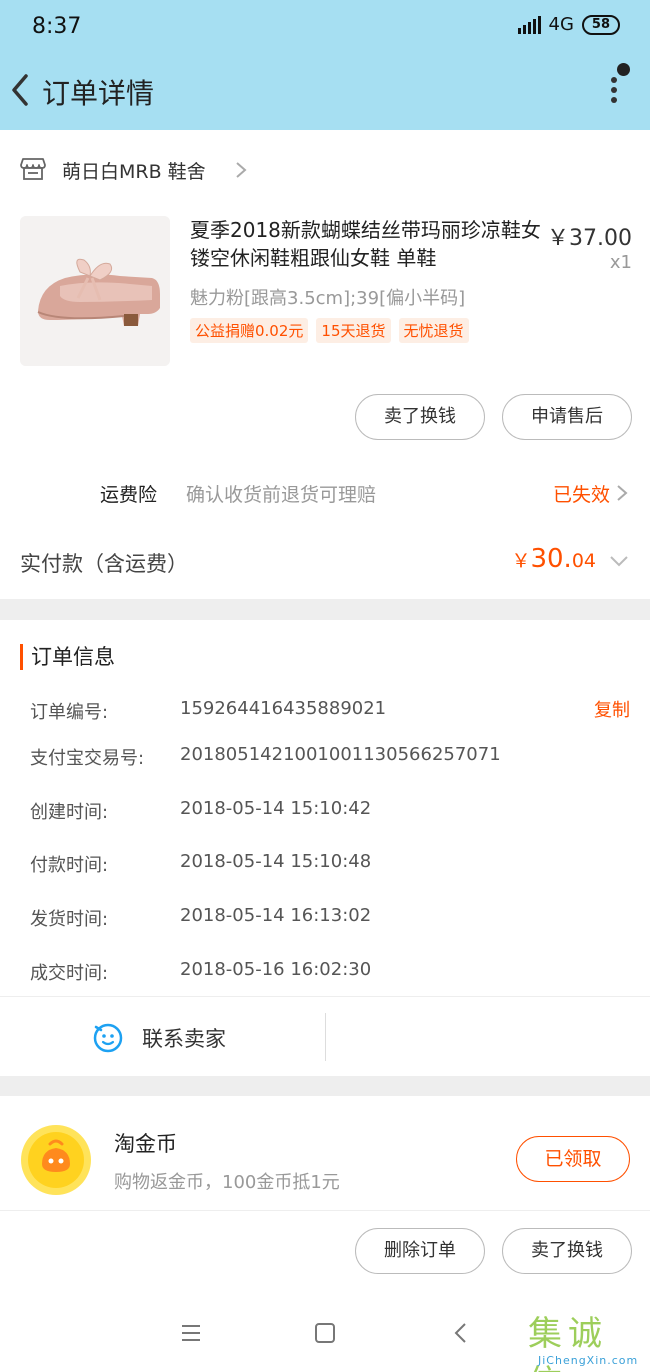 The image size is (650, 1372). Describe the element at coordinates (69, 919) in the screenshot. I see `info-key: 发货时间:` at that location.